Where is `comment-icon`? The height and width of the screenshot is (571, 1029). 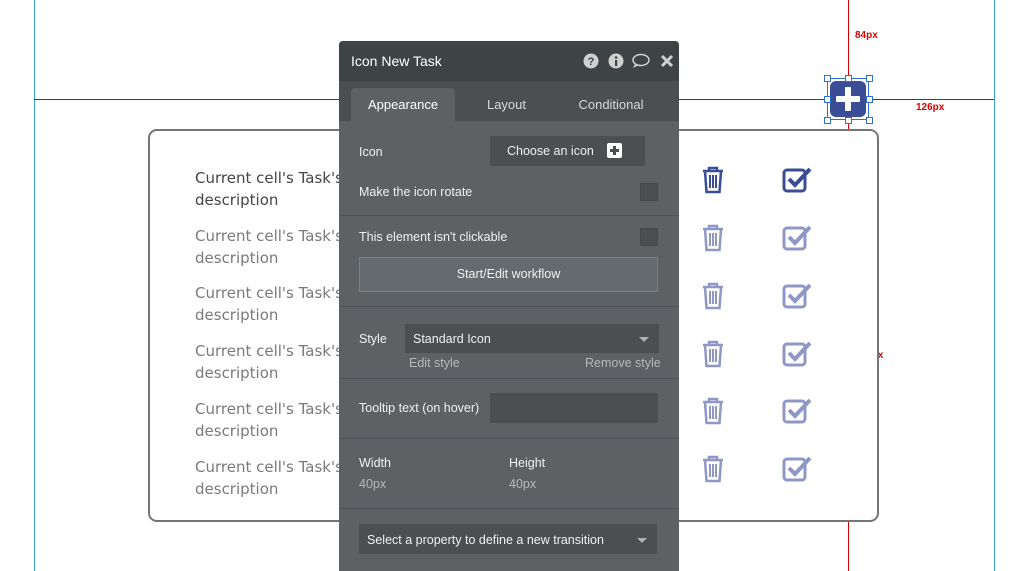
comment-icon is located at coordinates (641, 61).